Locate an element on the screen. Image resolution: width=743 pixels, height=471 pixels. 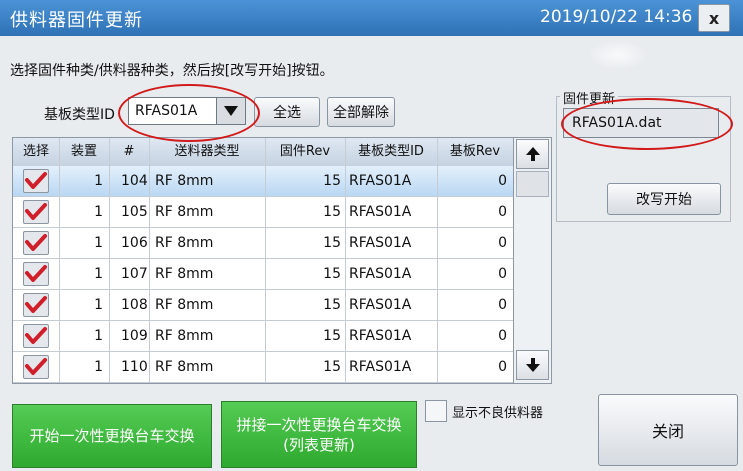
cell-num: 105 is located at coordinates (134, 212).